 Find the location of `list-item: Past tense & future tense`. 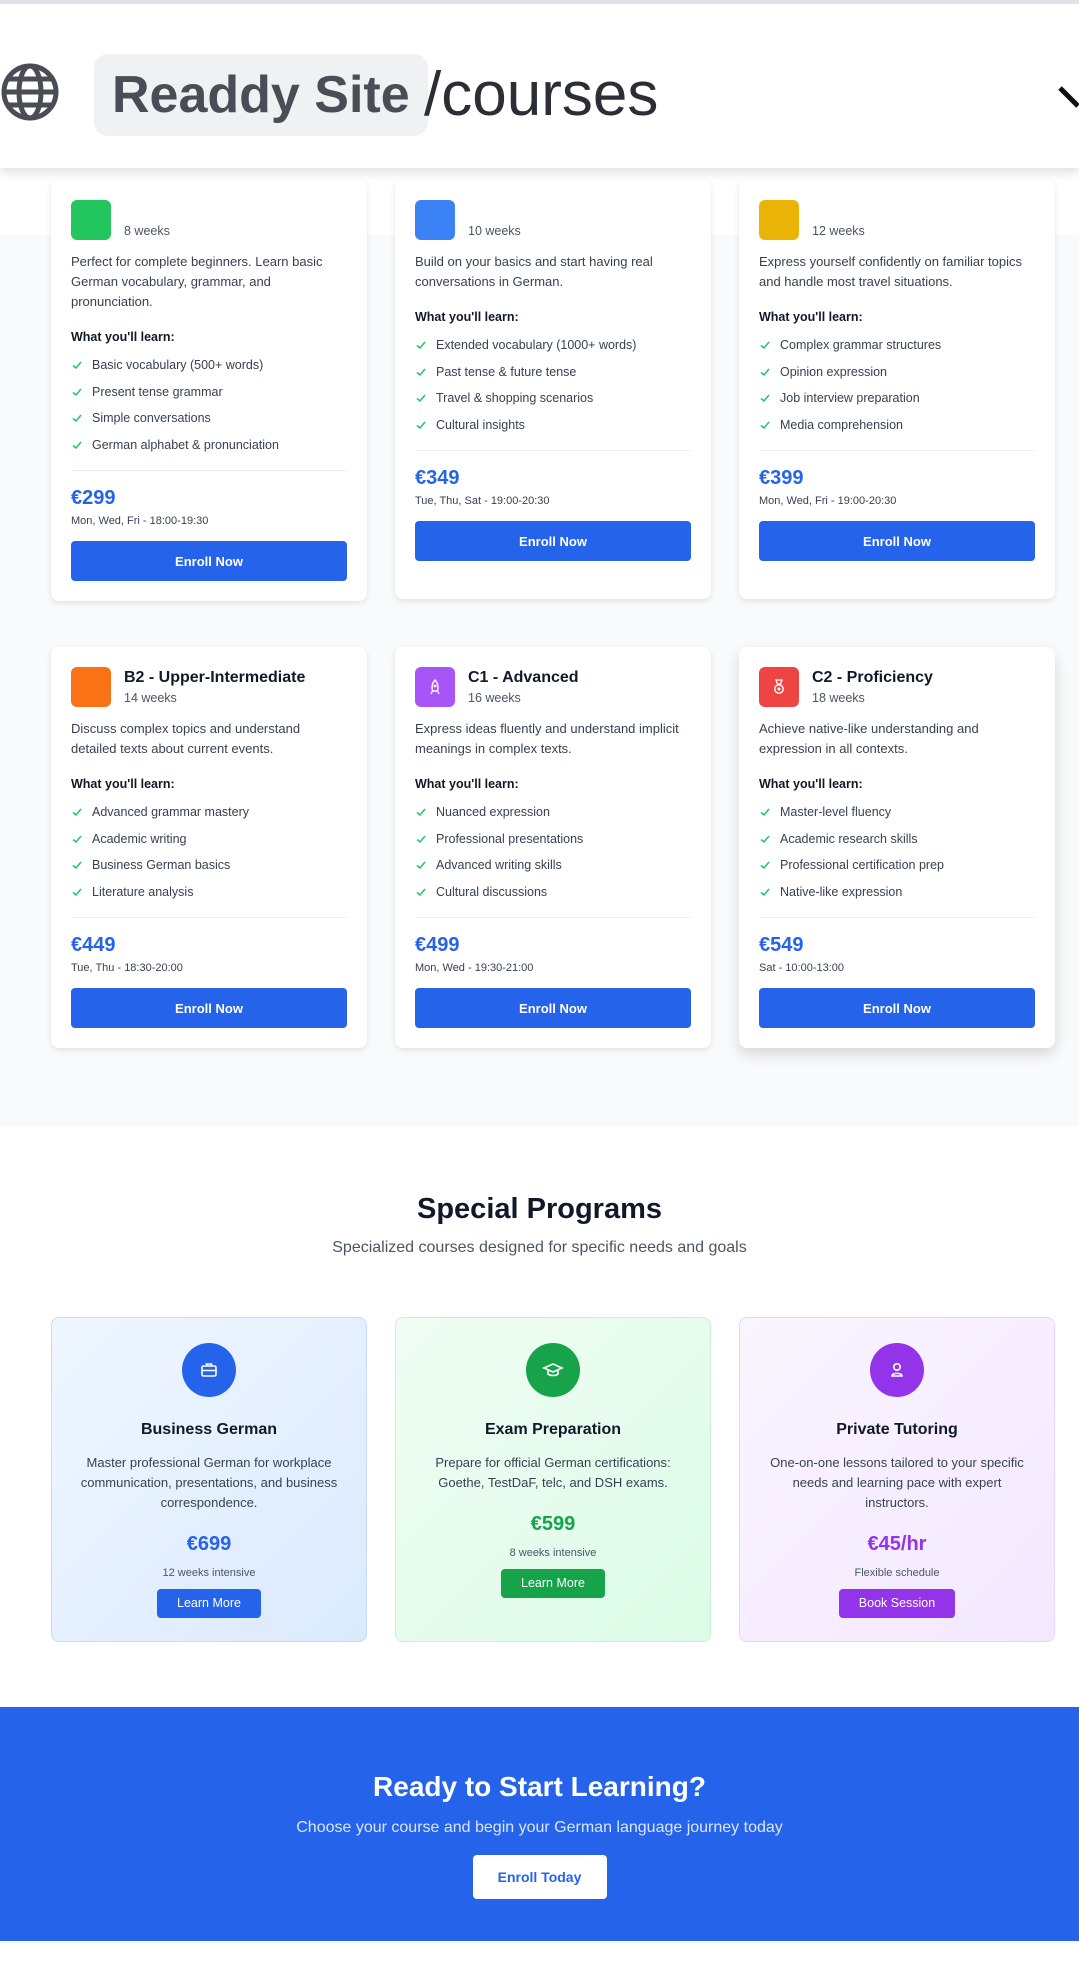

list-item: Past tense & future tense is located at coordinates (553, 372).